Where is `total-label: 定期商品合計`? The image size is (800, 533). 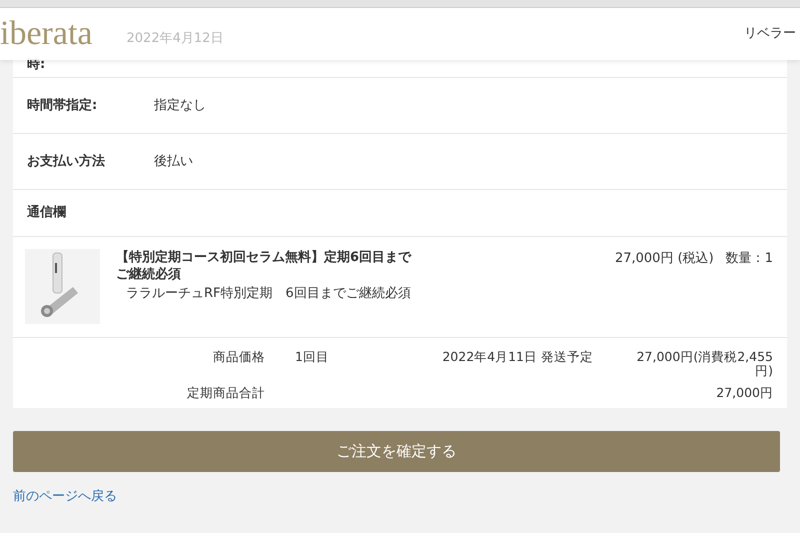 total-label: 定期商品合計 is located at coordinates (226, 394).